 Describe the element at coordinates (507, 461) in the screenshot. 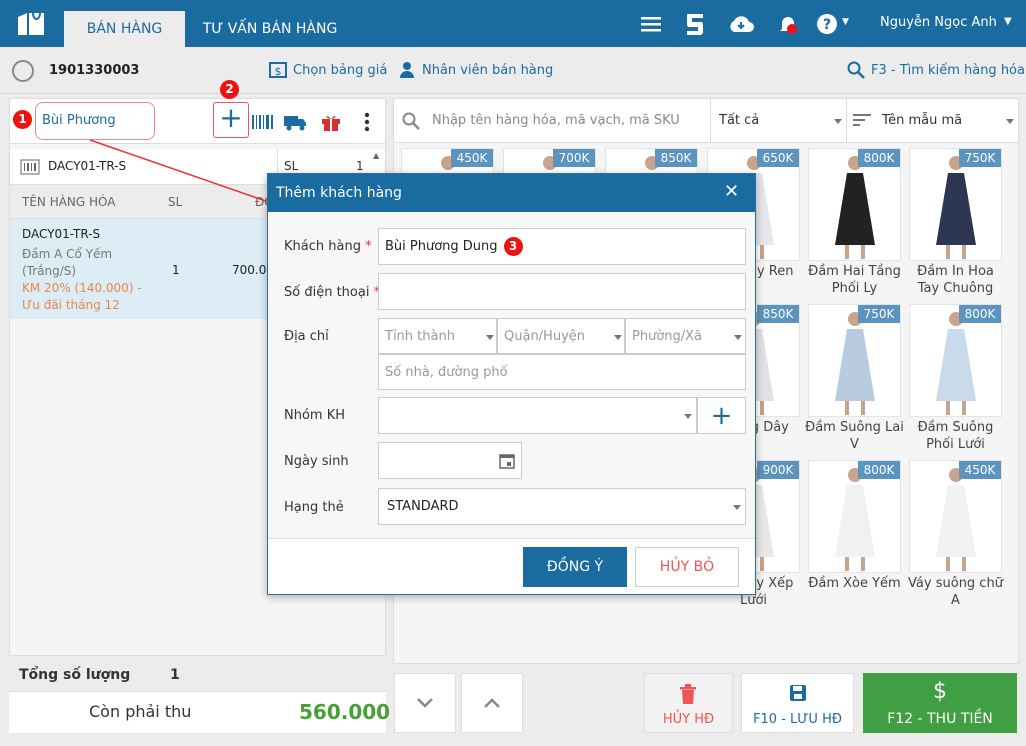

I see `calendar-icon` at that location.